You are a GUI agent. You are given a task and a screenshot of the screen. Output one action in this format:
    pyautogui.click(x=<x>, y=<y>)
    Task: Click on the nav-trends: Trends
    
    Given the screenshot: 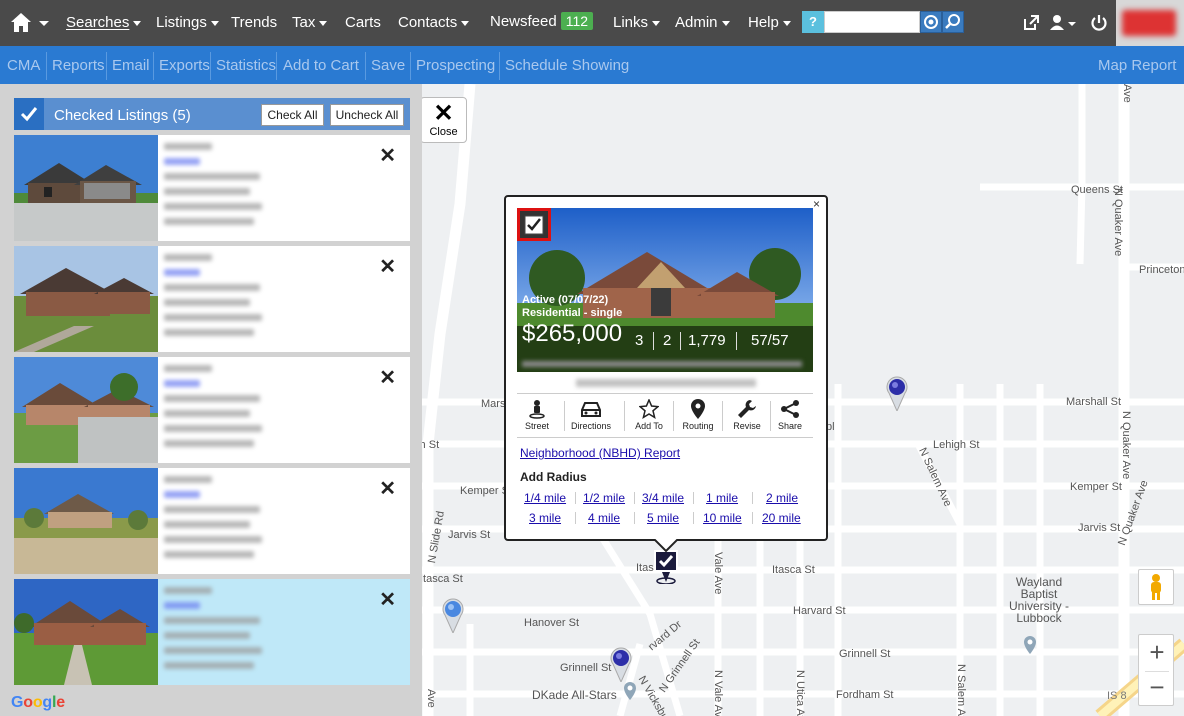 What is the action you would take?
    pyautogui.click(x=254, y=22)
    